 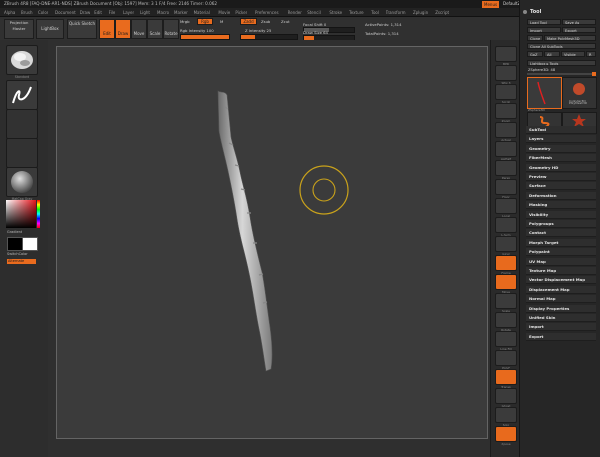 What do you see at coordinates (21, 214) in the screenshot?
I see `color-picker` at bounding box center [21, 214].